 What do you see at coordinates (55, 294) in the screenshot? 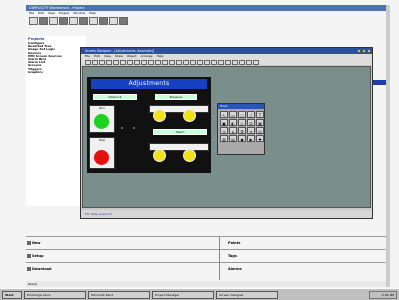
I see `taskbar-item: Exchange Inbox` at bounding box center [55, 294].